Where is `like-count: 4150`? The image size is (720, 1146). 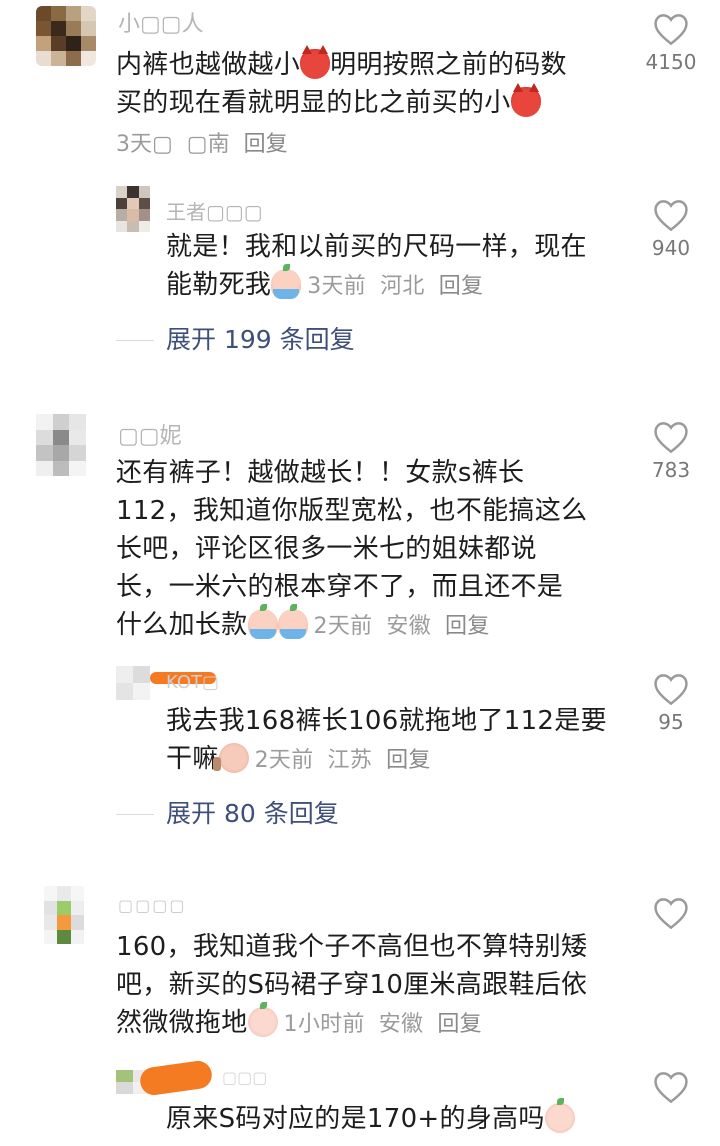
like-count: 4150 is located at coordinates (671, 62).